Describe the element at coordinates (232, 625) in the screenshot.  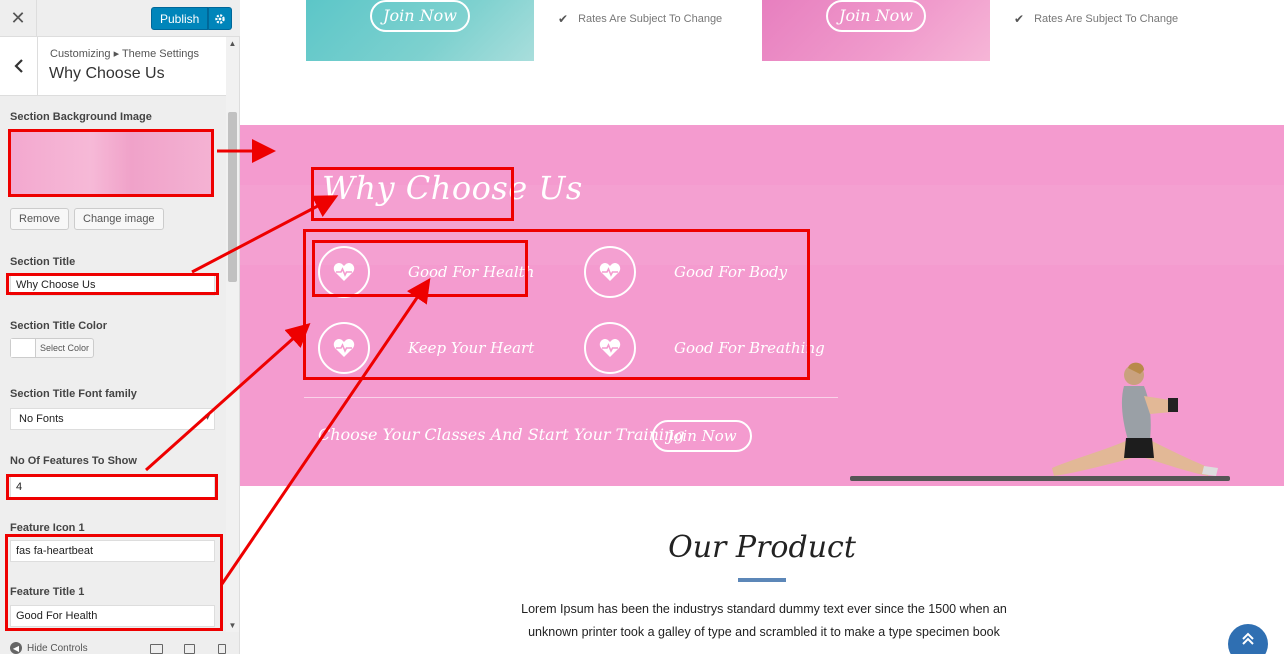
I see `scroll-down-arrow-icon: ▼` at that location.